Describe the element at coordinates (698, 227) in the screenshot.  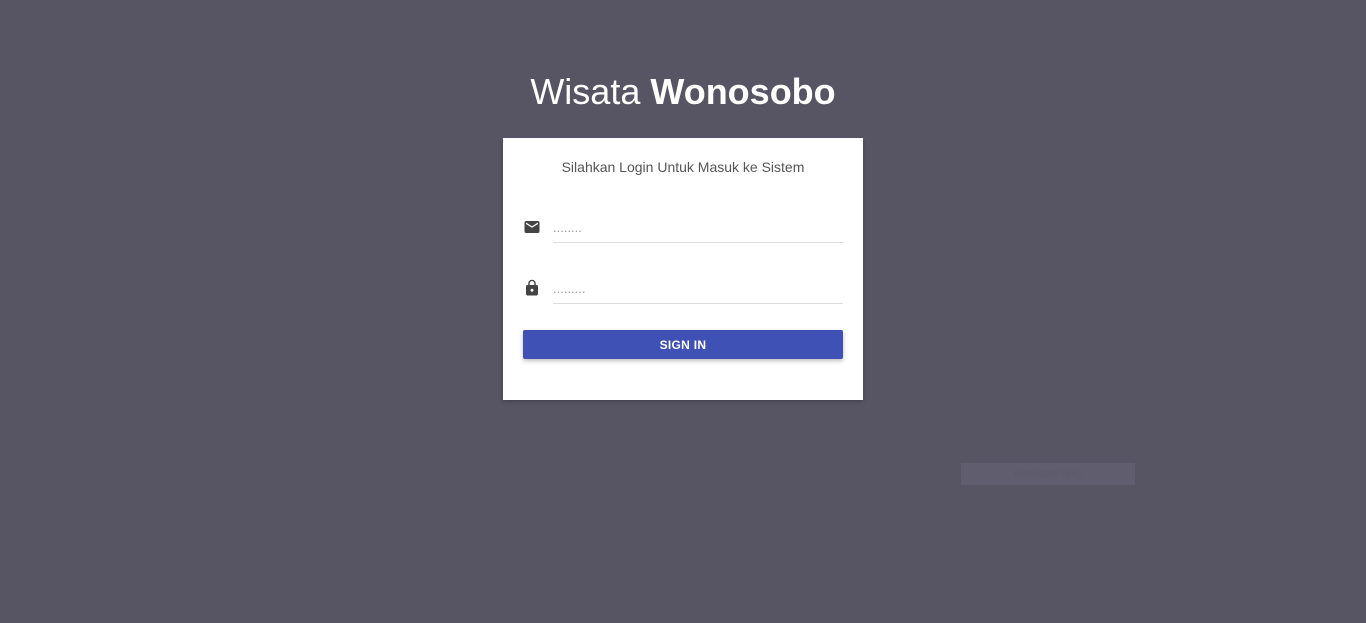
I see `email-field` at that location.